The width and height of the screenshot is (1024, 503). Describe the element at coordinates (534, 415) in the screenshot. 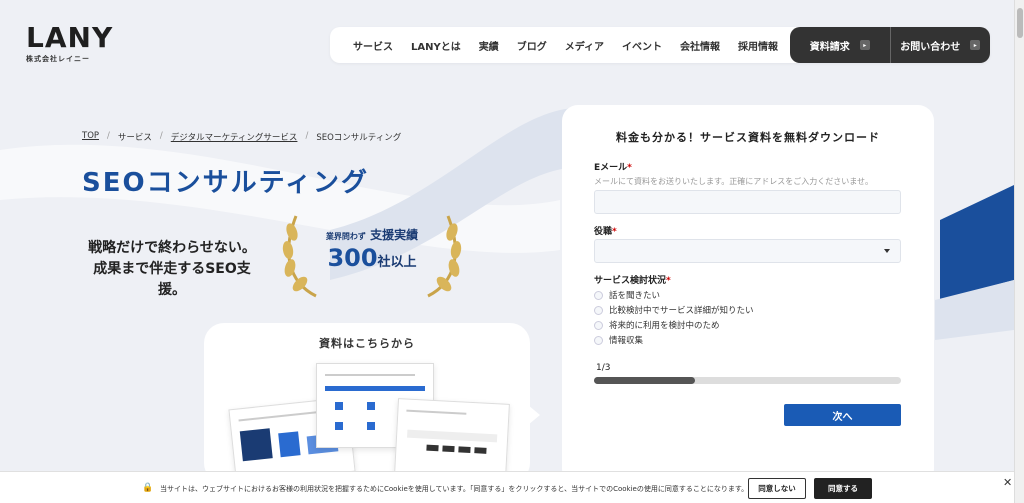

I see `card-pointer` at that location.